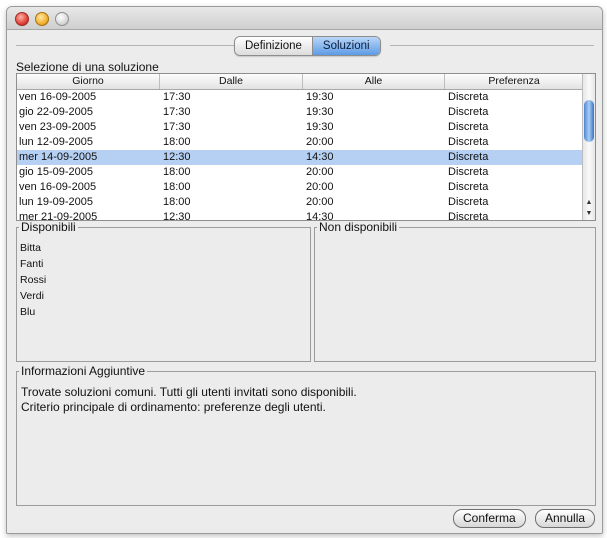  What do you see at coordinates (87, 67) in the screenshot?
I see `selection-label: Selezione di una soluzione` at bounding box center [87, 67].